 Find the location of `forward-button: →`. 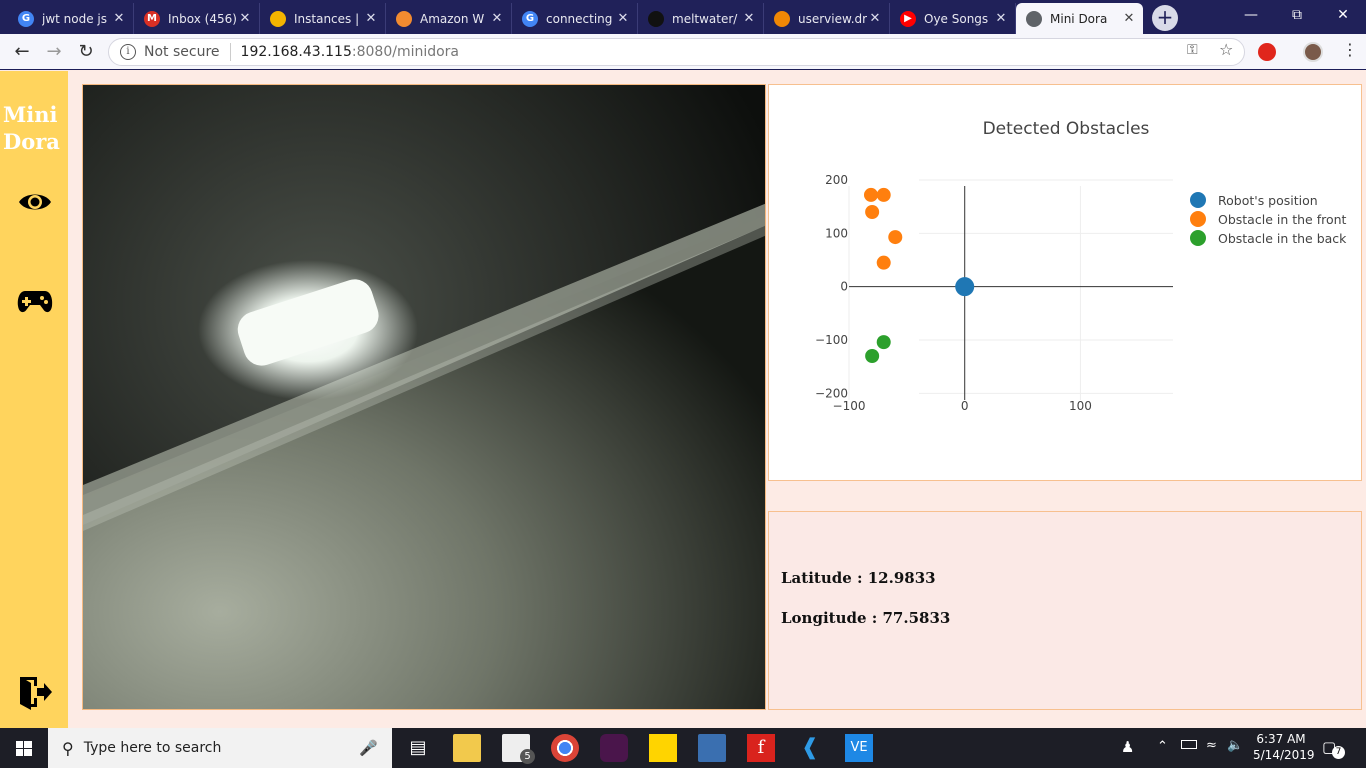

forward-button: → is located at coordinates (54, 52).